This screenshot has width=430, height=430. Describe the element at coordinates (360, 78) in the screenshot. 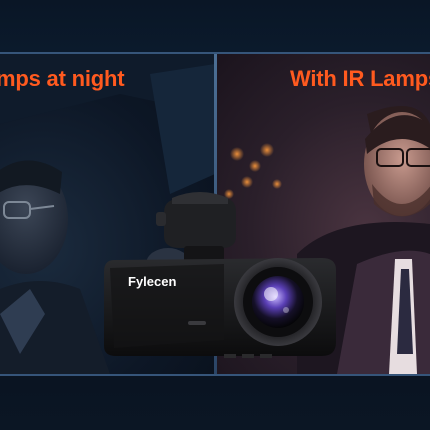

I see `caption-with-ir: With IR Lamps` at that location.